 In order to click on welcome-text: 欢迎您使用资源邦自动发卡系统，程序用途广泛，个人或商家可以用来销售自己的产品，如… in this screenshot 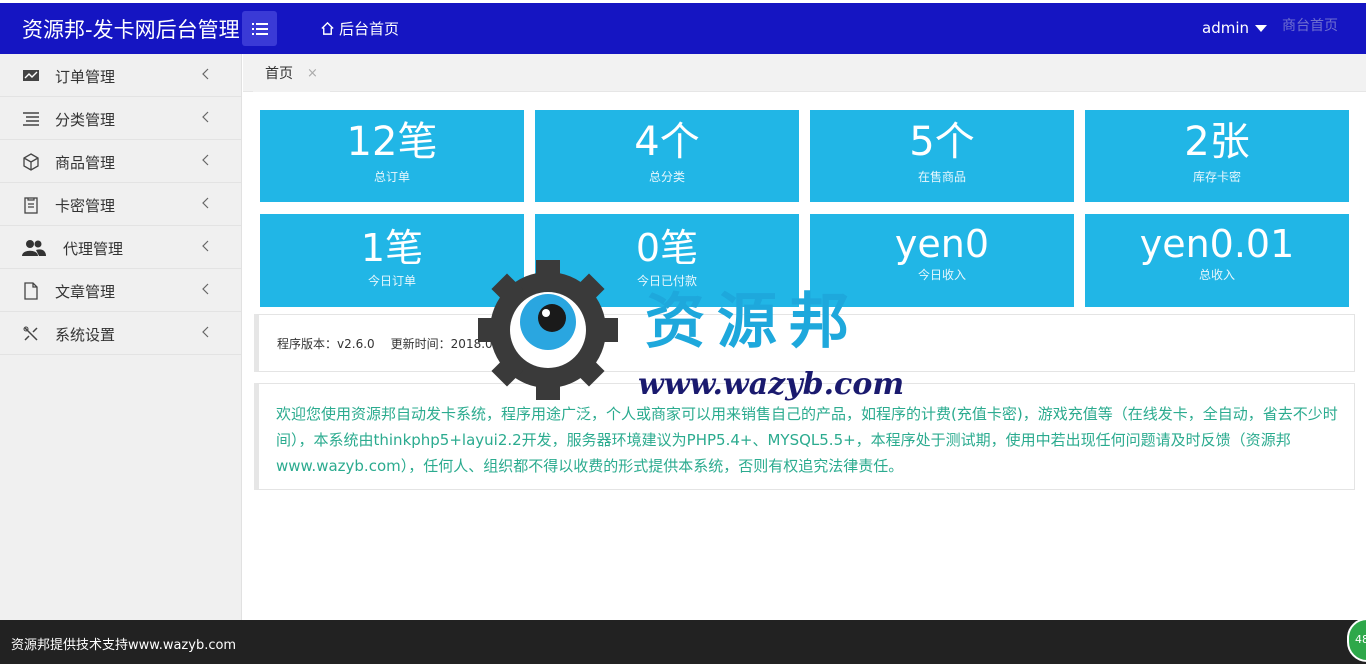, I will do `click(807, 440)`.